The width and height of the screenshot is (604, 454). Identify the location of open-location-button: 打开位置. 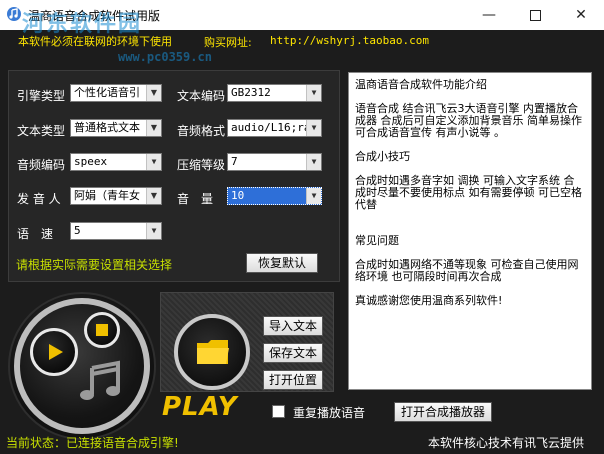
(293, 380).